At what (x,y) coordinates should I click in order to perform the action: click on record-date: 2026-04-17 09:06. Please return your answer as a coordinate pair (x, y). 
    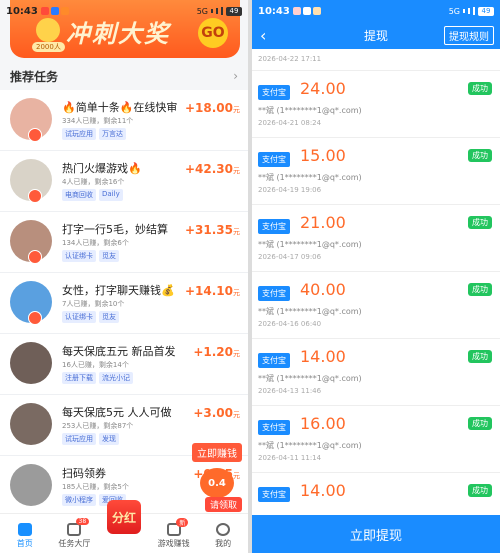
    Looking at the image, I should click on (290, 257).